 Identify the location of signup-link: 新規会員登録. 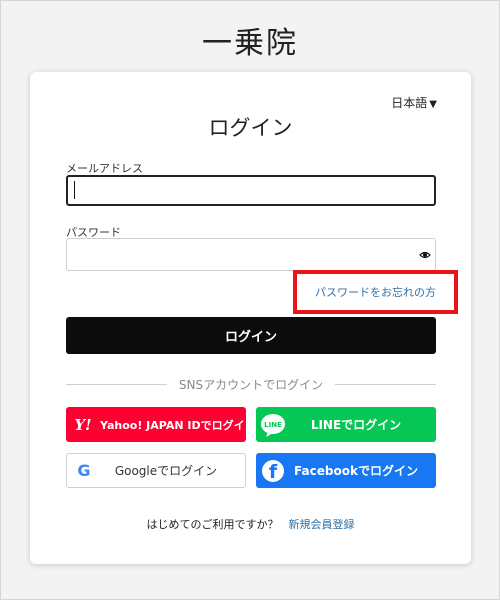
(322, 524).